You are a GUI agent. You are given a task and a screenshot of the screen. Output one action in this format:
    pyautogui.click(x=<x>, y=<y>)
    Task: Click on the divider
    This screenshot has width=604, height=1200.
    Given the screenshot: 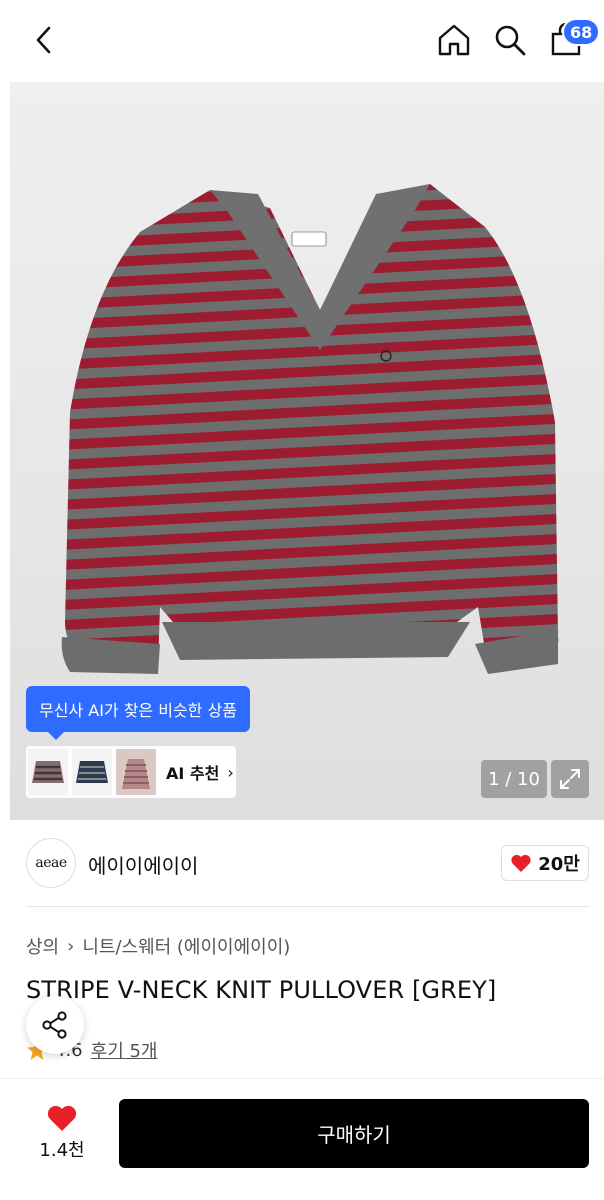 What is the action you would take?
    pyautogui.click(x=308, y=906)
    